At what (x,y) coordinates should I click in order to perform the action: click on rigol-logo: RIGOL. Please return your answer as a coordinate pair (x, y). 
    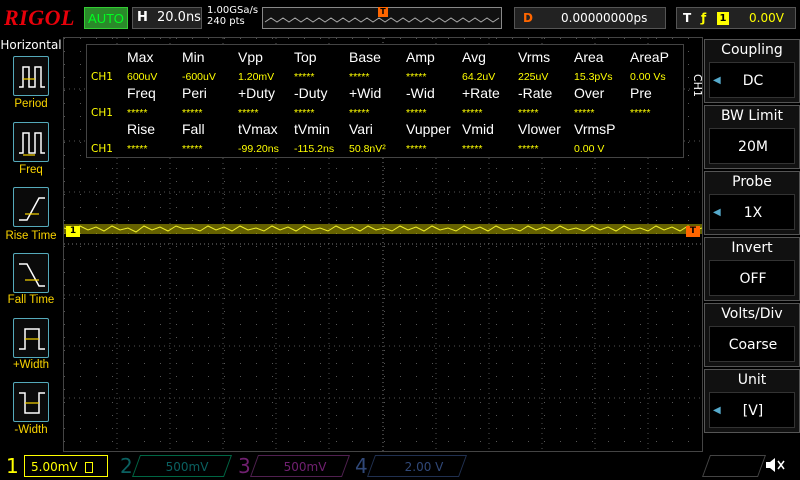
    Looking at the image, I should click on (39, 17).